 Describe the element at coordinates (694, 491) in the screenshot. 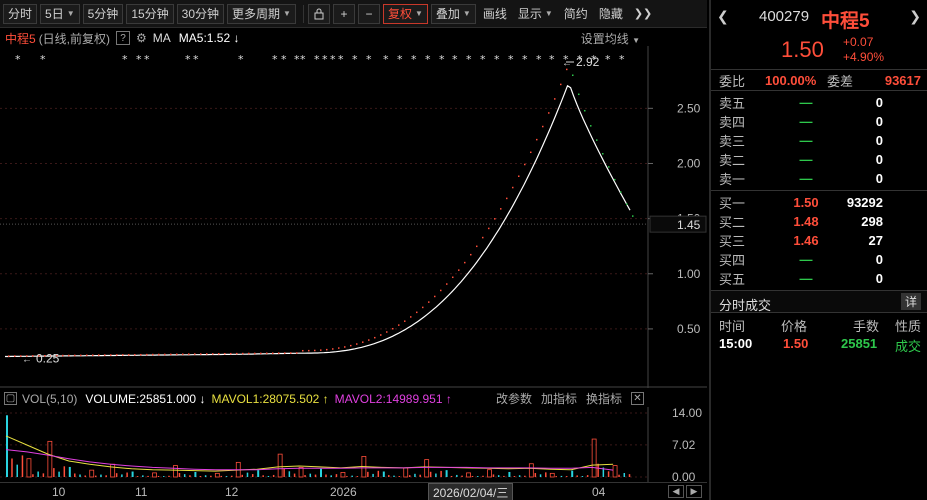

I see `chevron-right-icon: ▶` at that location.